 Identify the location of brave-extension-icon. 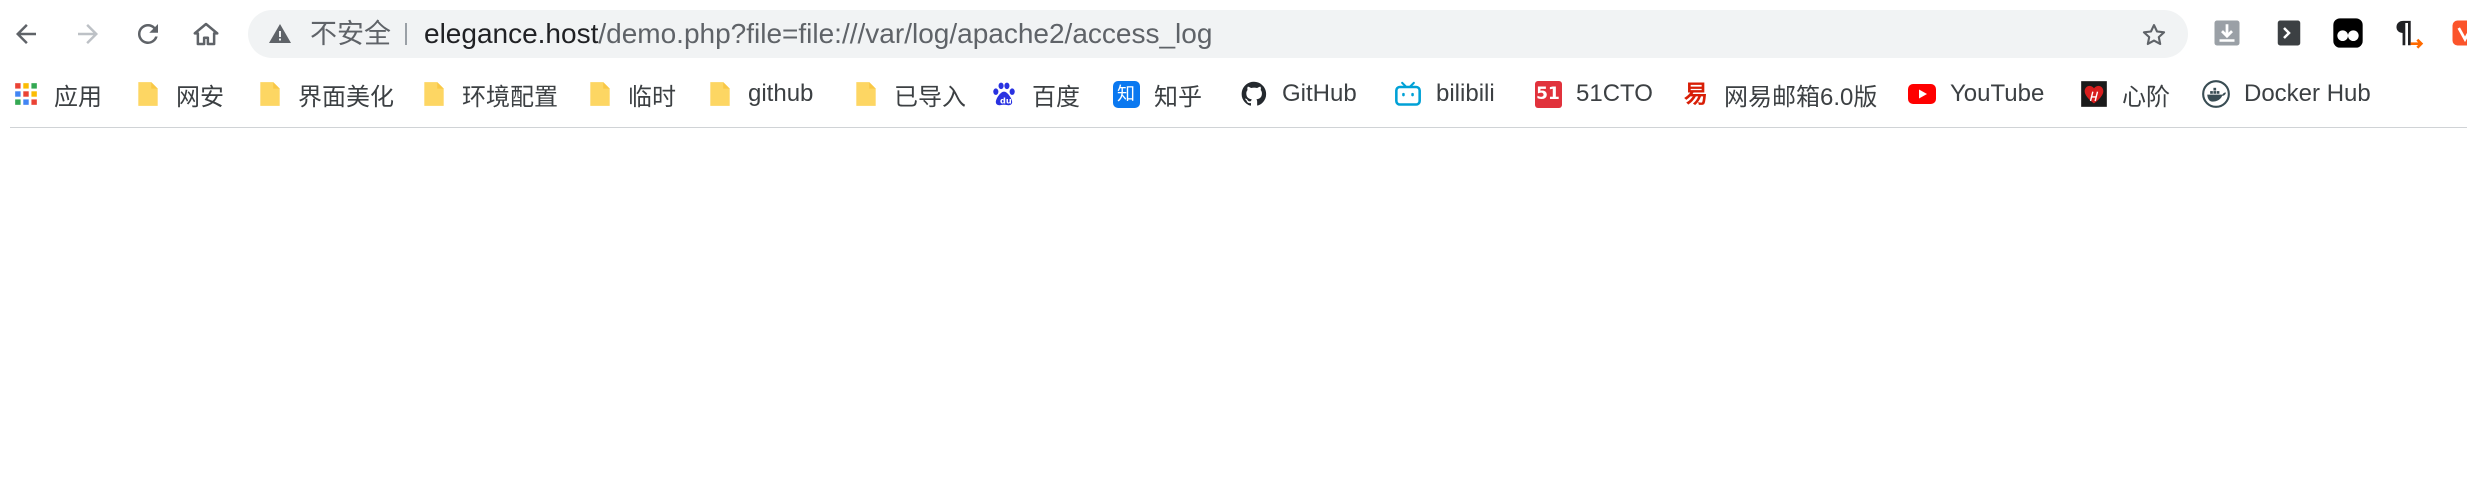
(2459, 33).